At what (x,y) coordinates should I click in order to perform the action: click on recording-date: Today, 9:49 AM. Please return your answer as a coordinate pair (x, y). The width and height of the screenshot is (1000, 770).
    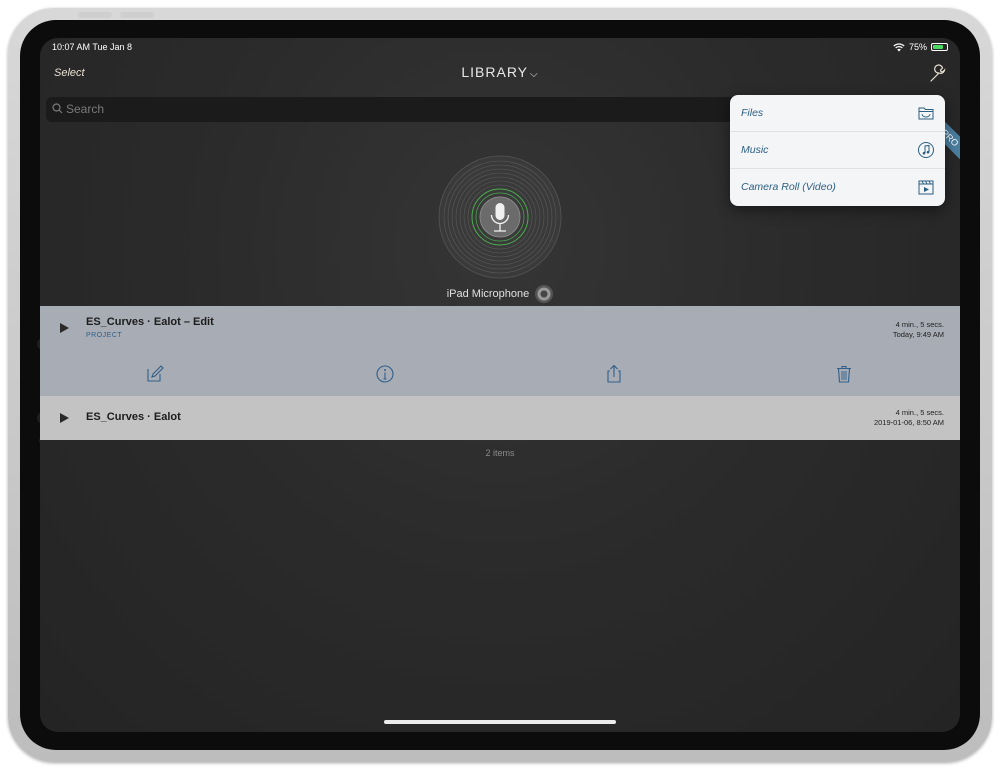
    Looking at the image, I should click on (918, 334).